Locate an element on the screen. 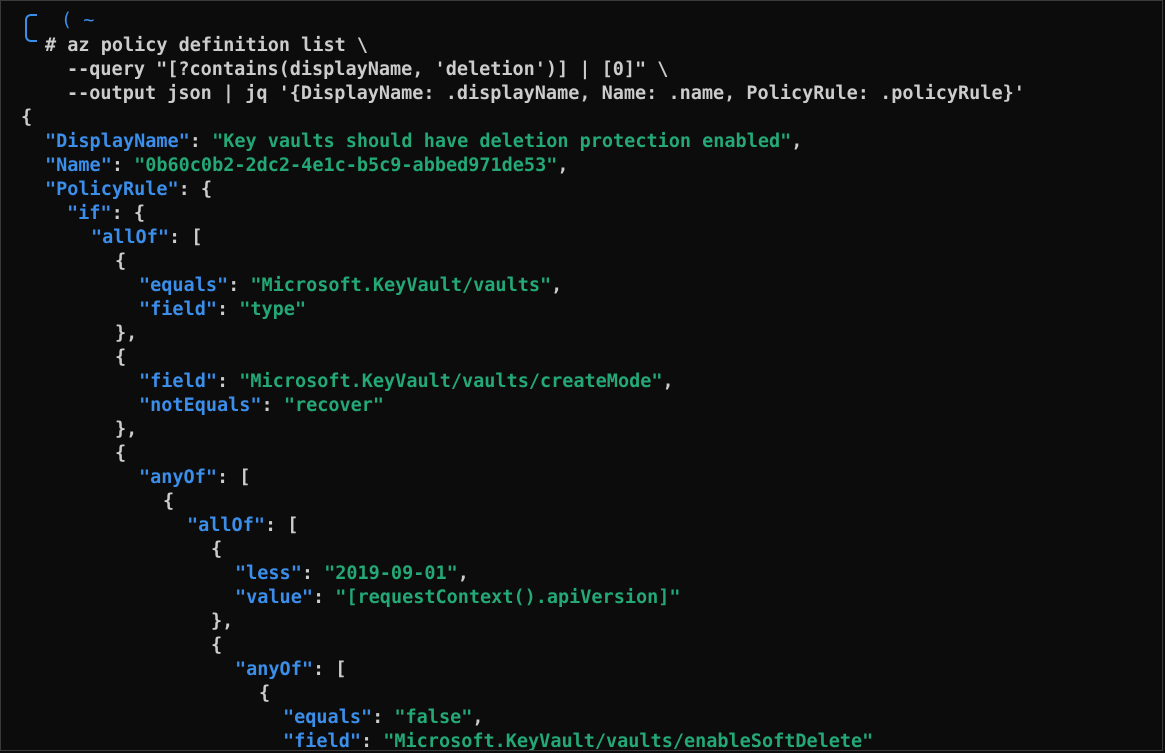  json-string: "2019-09-01" is located at coordinates (391, 573).